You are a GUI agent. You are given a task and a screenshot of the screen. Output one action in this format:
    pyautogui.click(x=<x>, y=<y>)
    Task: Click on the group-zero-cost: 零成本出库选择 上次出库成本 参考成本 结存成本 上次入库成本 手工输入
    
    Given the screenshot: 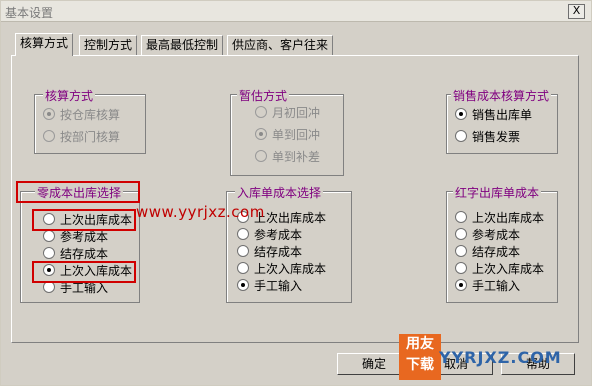 What is the action you would take?
    pyautogui.click(x=80, y=243)
    